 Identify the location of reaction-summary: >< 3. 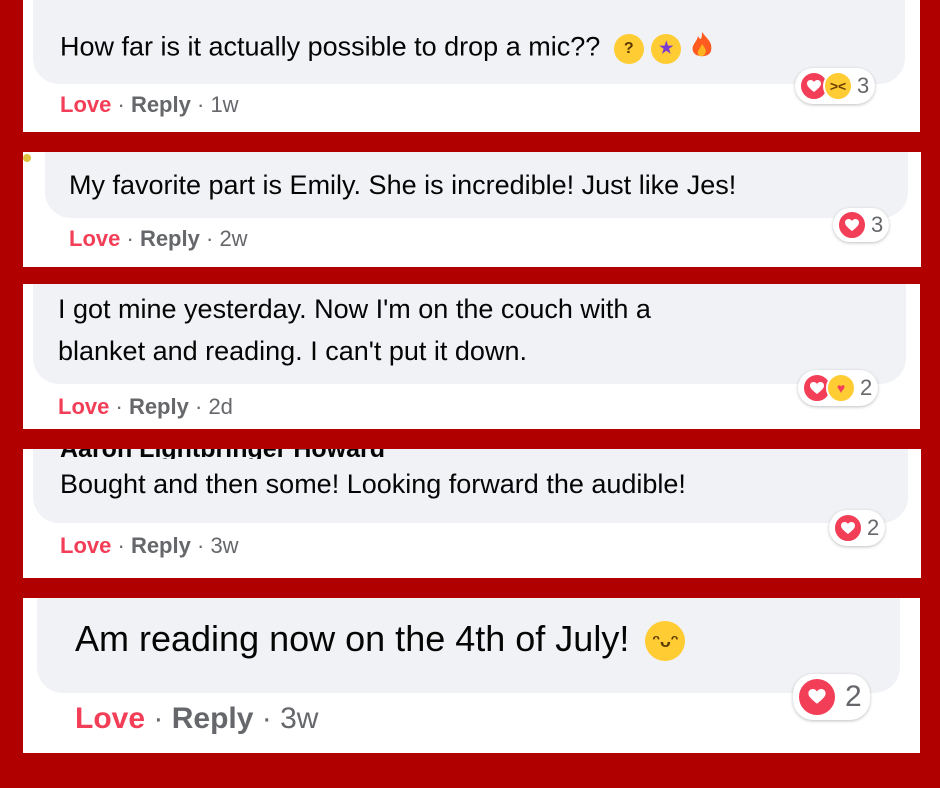
(835, 86).